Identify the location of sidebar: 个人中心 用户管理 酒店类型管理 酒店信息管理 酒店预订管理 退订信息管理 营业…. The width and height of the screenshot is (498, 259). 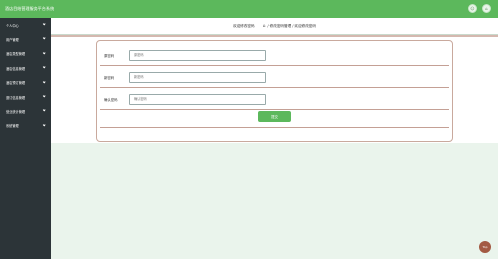
(25, 138).